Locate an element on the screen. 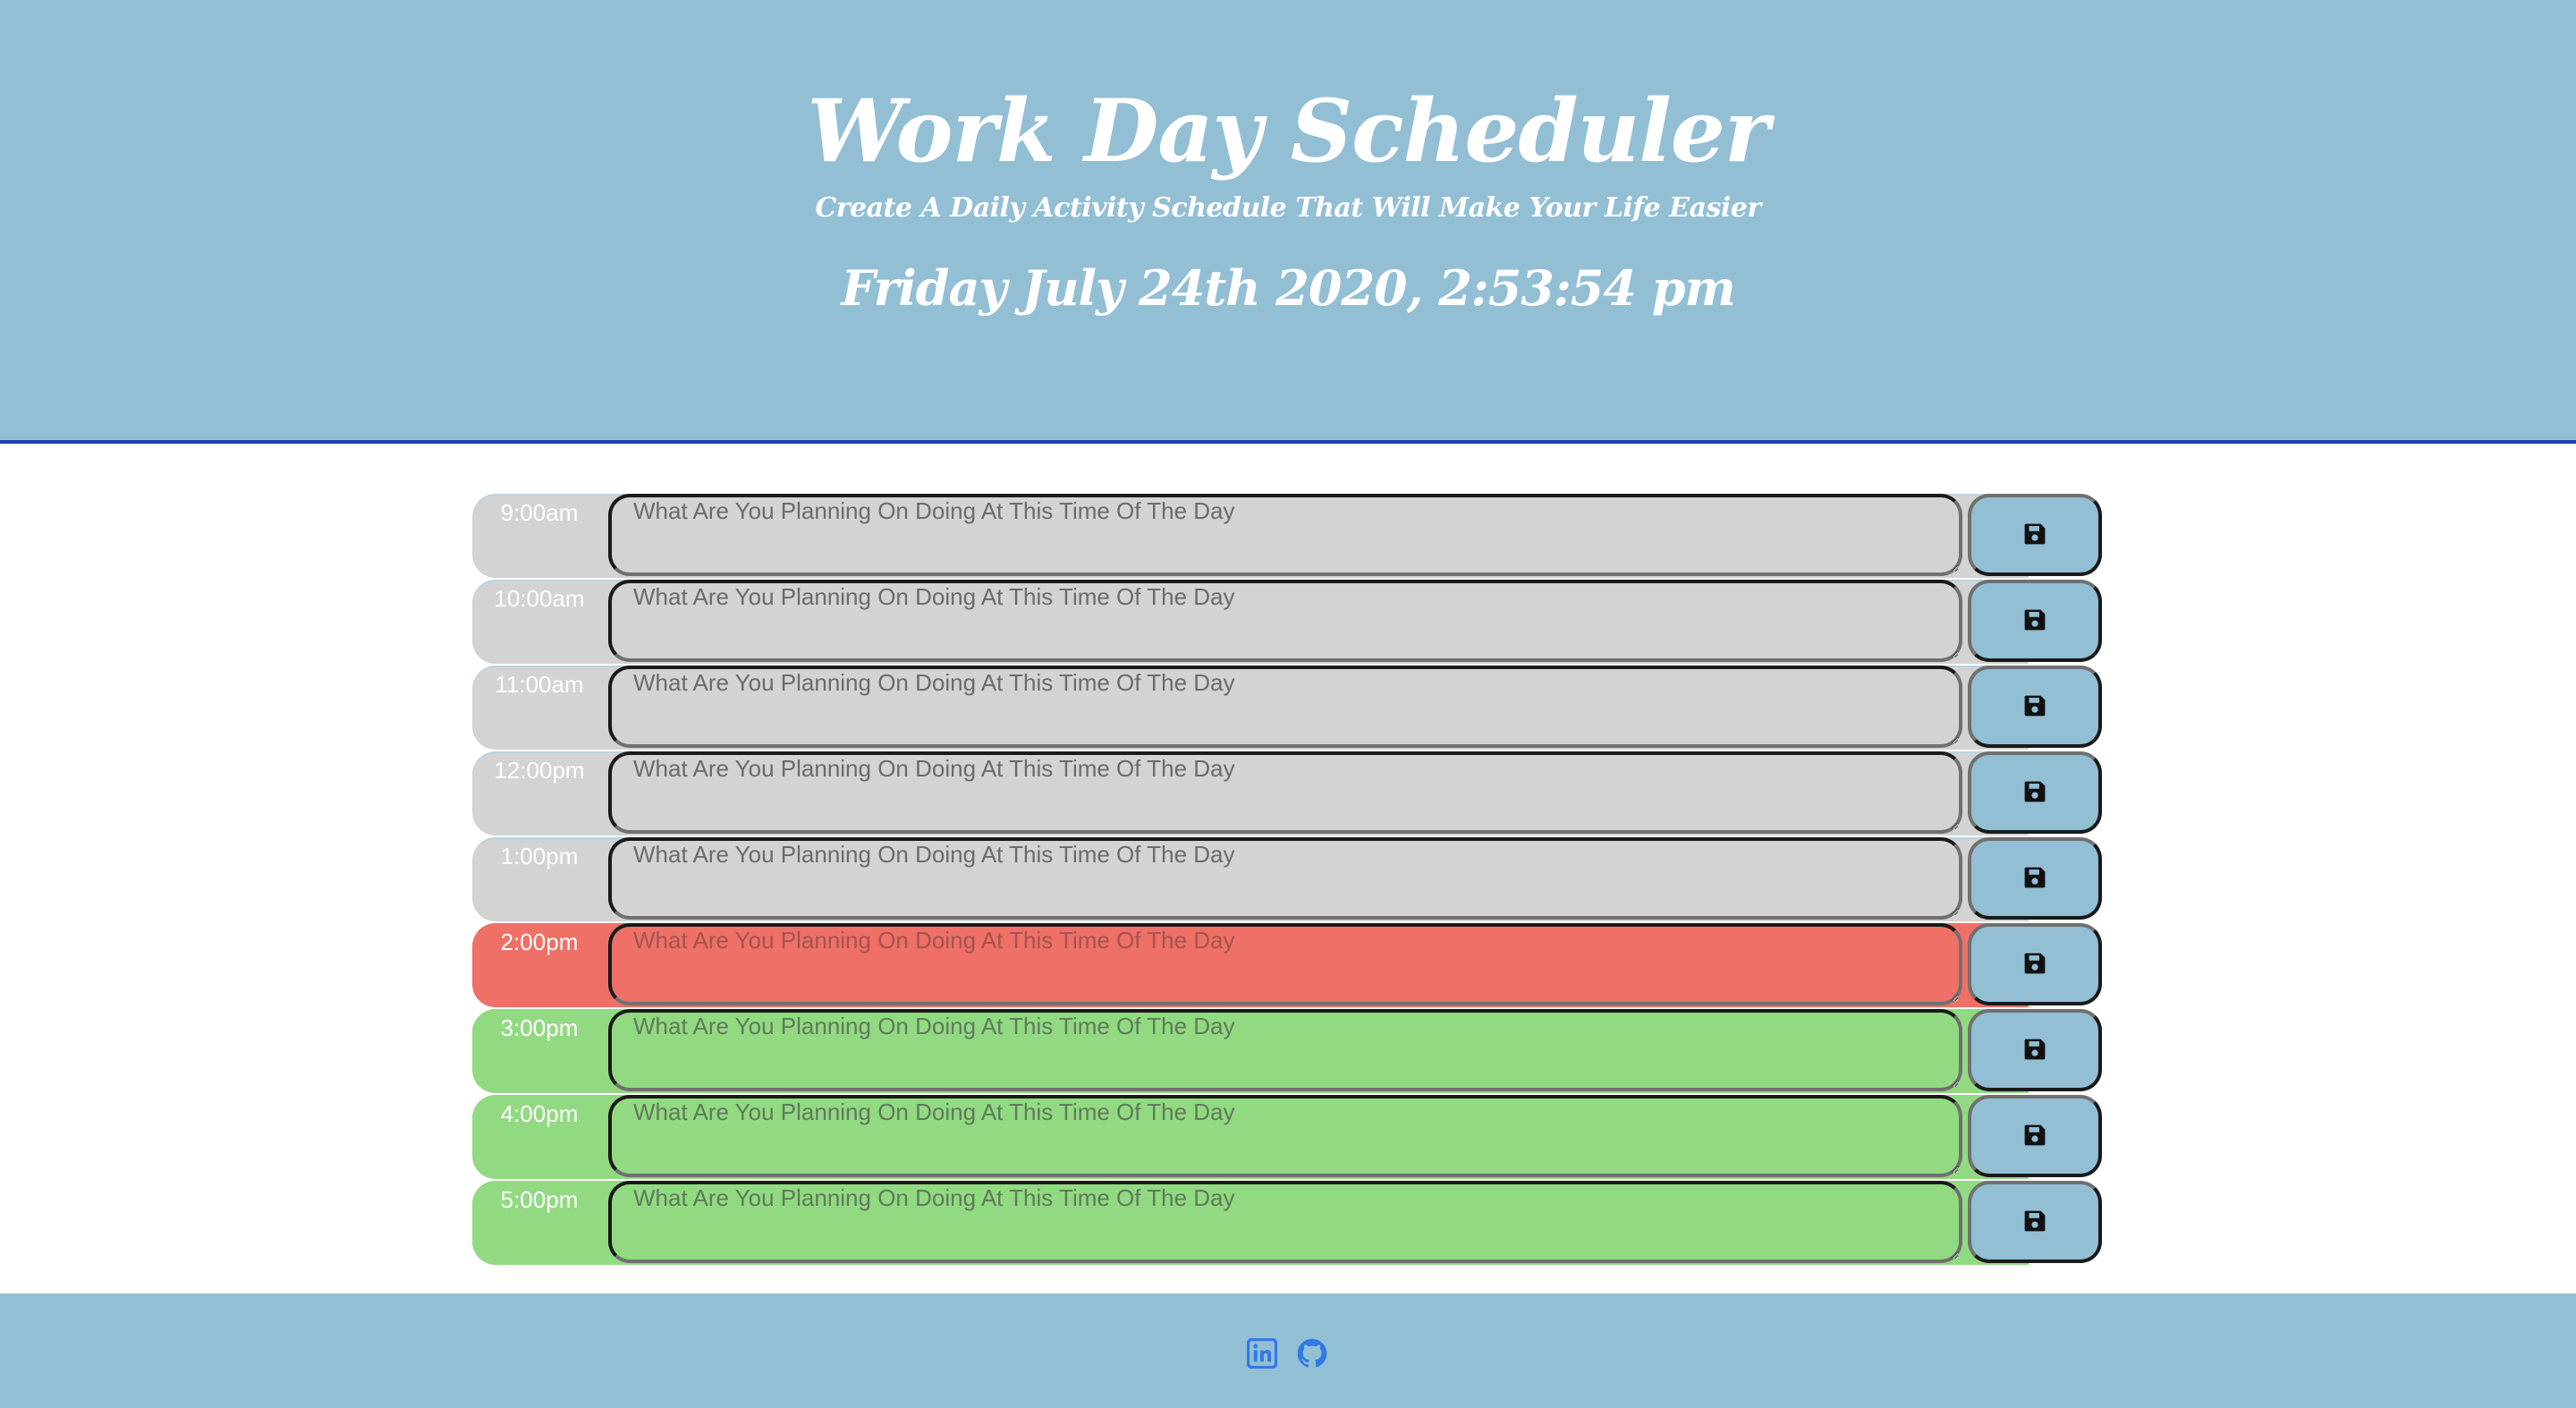  github-icon is located at coordinates (1312, 1354).